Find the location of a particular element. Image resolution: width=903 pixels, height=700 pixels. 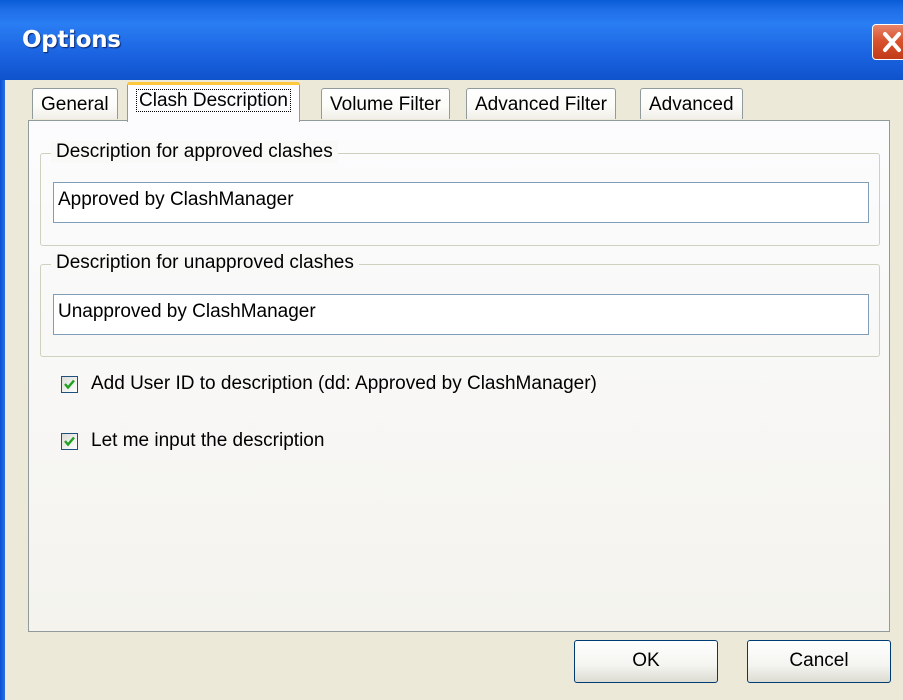

tab-label: Advanced Filter is located at coordinates (541, 104).